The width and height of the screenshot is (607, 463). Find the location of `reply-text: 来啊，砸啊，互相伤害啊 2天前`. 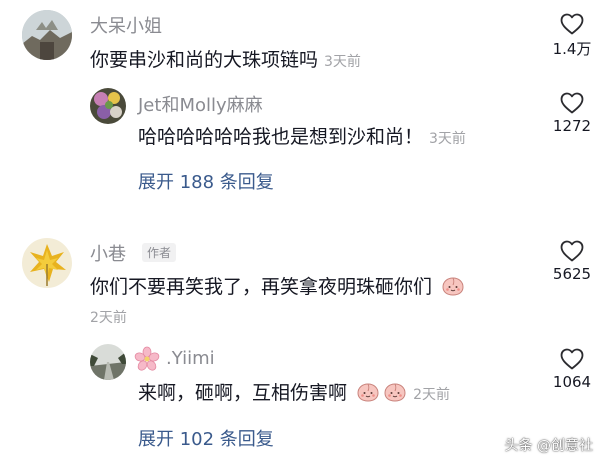

reply-text: 来啊，砸啊，互相伤害啊 2天前 is located at coordinates (294, 391).